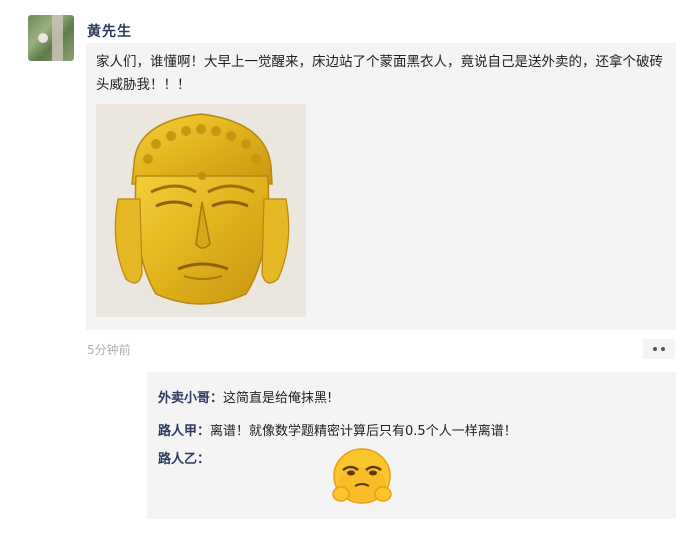 The image size is (691, 554). I want to click on comment-item: 路人甲：离谱！就像数学题精密计算后只有0.5个人一样离谱！, so click(337, 429).